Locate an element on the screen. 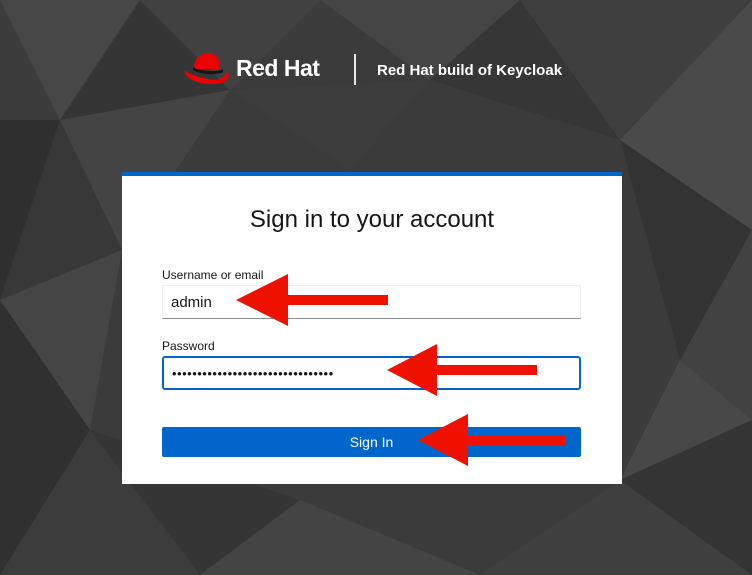 The width and height of the screenshot is (752, 575). password-label: Password is located at coordinates (188, 346).